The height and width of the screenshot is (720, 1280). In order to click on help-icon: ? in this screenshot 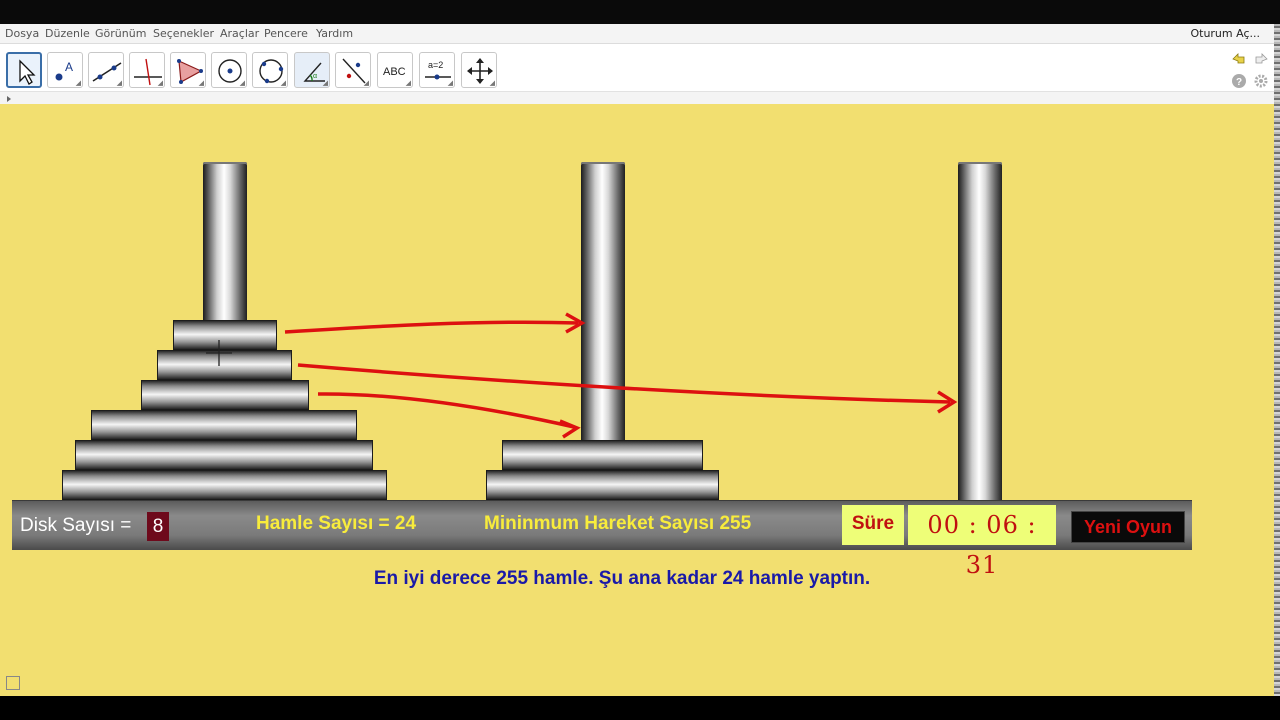, I will do `click(1239, 81)`.